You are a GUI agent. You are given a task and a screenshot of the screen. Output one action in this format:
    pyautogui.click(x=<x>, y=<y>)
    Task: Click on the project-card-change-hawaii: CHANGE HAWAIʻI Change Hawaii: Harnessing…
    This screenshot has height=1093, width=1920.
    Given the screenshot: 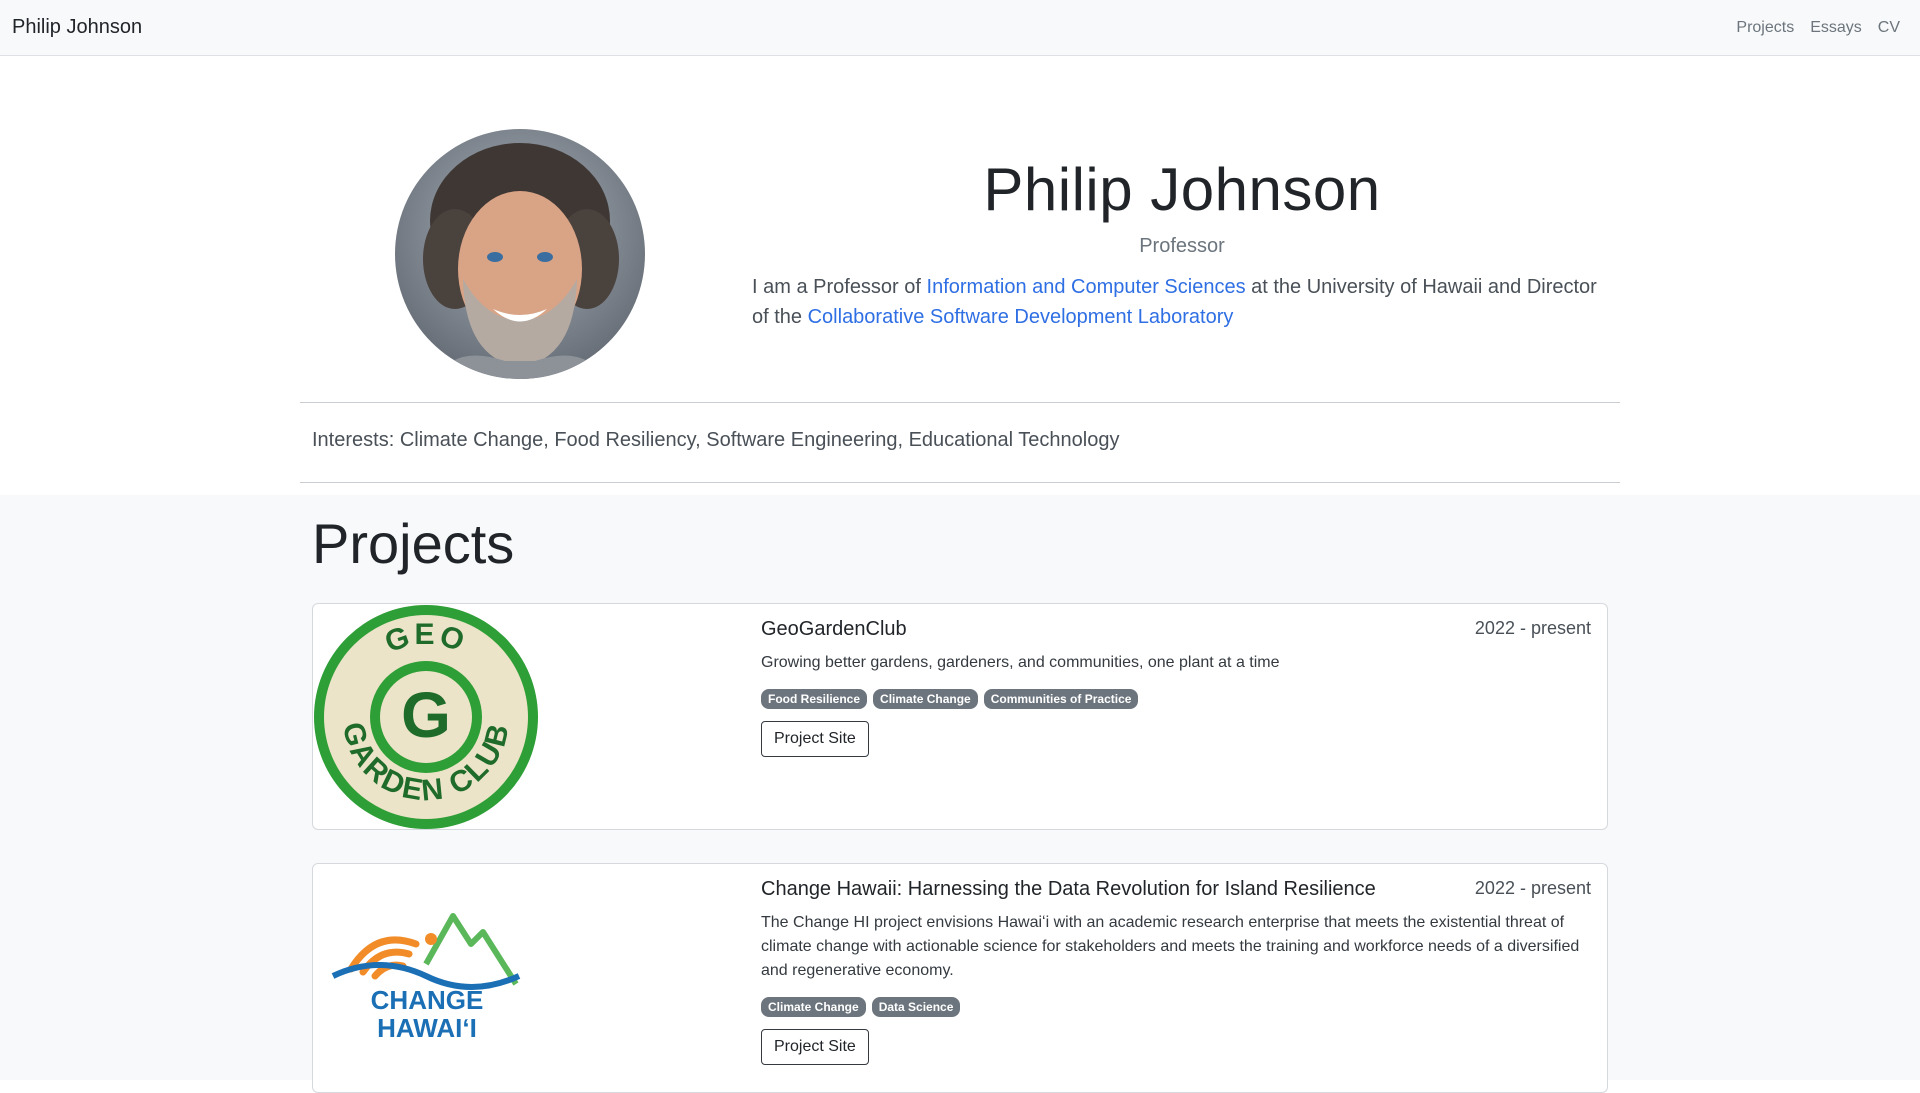 What is the action you would take?
    pyautogui.click(x=960, y=978)
    